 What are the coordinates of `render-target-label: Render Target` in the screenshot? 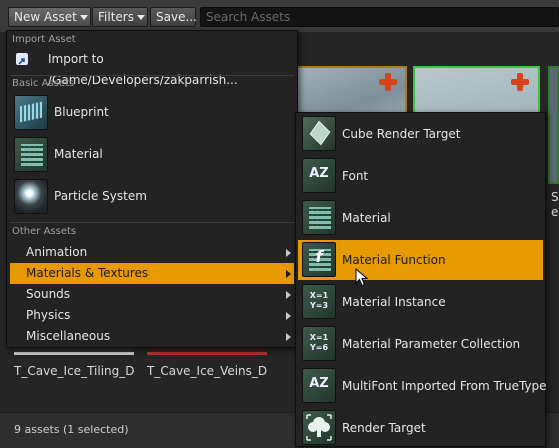 It's located at (384, 428).